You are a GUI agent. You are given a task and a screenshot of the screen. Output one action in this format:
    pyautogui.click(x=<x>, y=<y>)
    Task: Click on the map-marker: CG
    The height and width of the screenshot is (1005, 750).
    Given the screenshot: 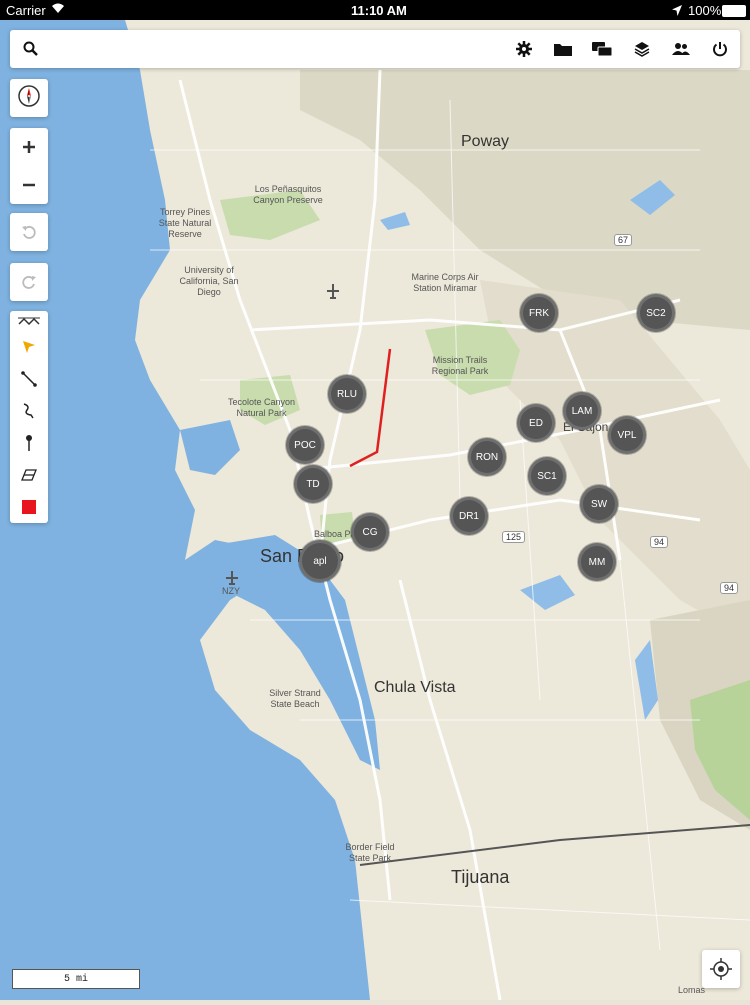 What is the action you would take?
    pyautogui.click(x=370, y=532)
    